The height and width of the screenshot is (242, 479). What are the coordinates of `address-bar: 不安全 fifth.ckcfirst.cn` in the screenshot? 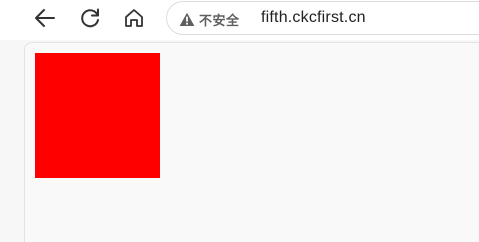 It's located at (322, 18).